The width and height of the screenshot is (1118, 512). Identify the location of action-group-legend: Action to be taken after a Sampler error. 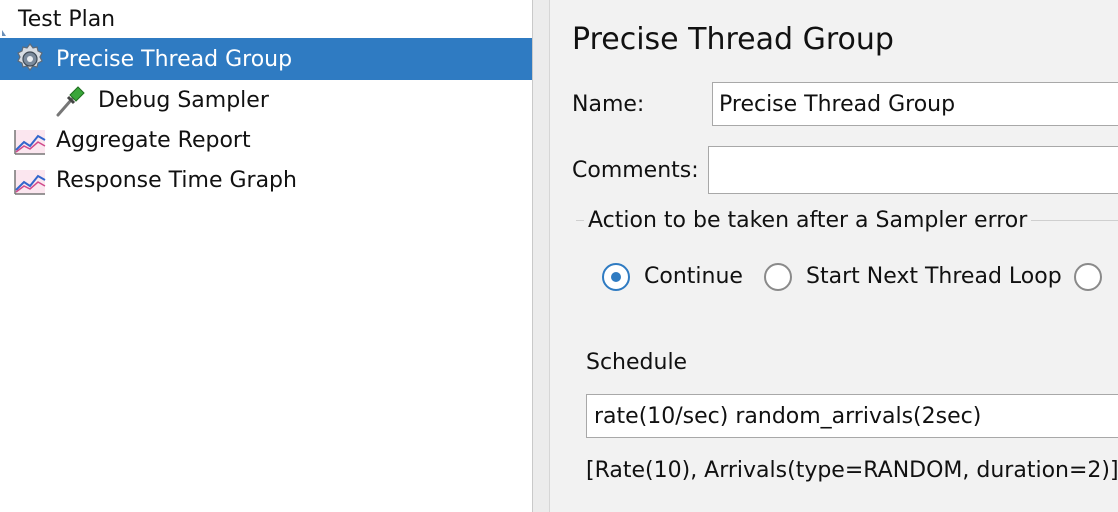
(808, 220).